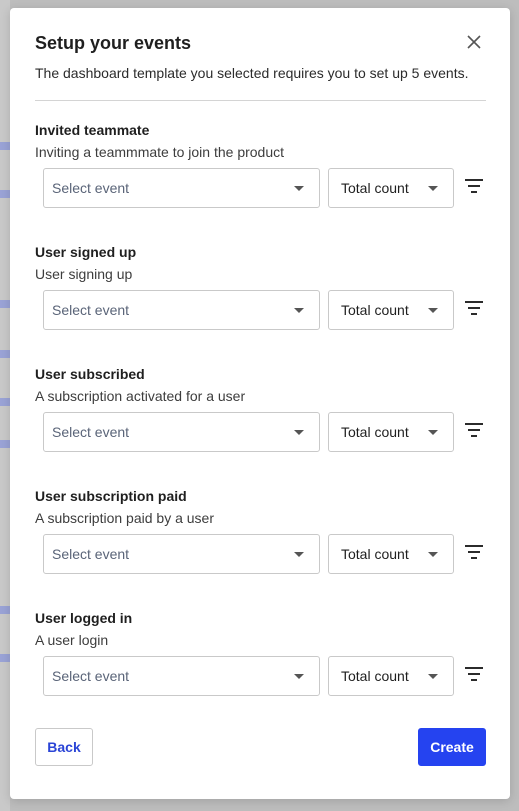  Describe the element at coordinates (84, 618) in the screenshot. I see `event-name: User logged in` at that location.